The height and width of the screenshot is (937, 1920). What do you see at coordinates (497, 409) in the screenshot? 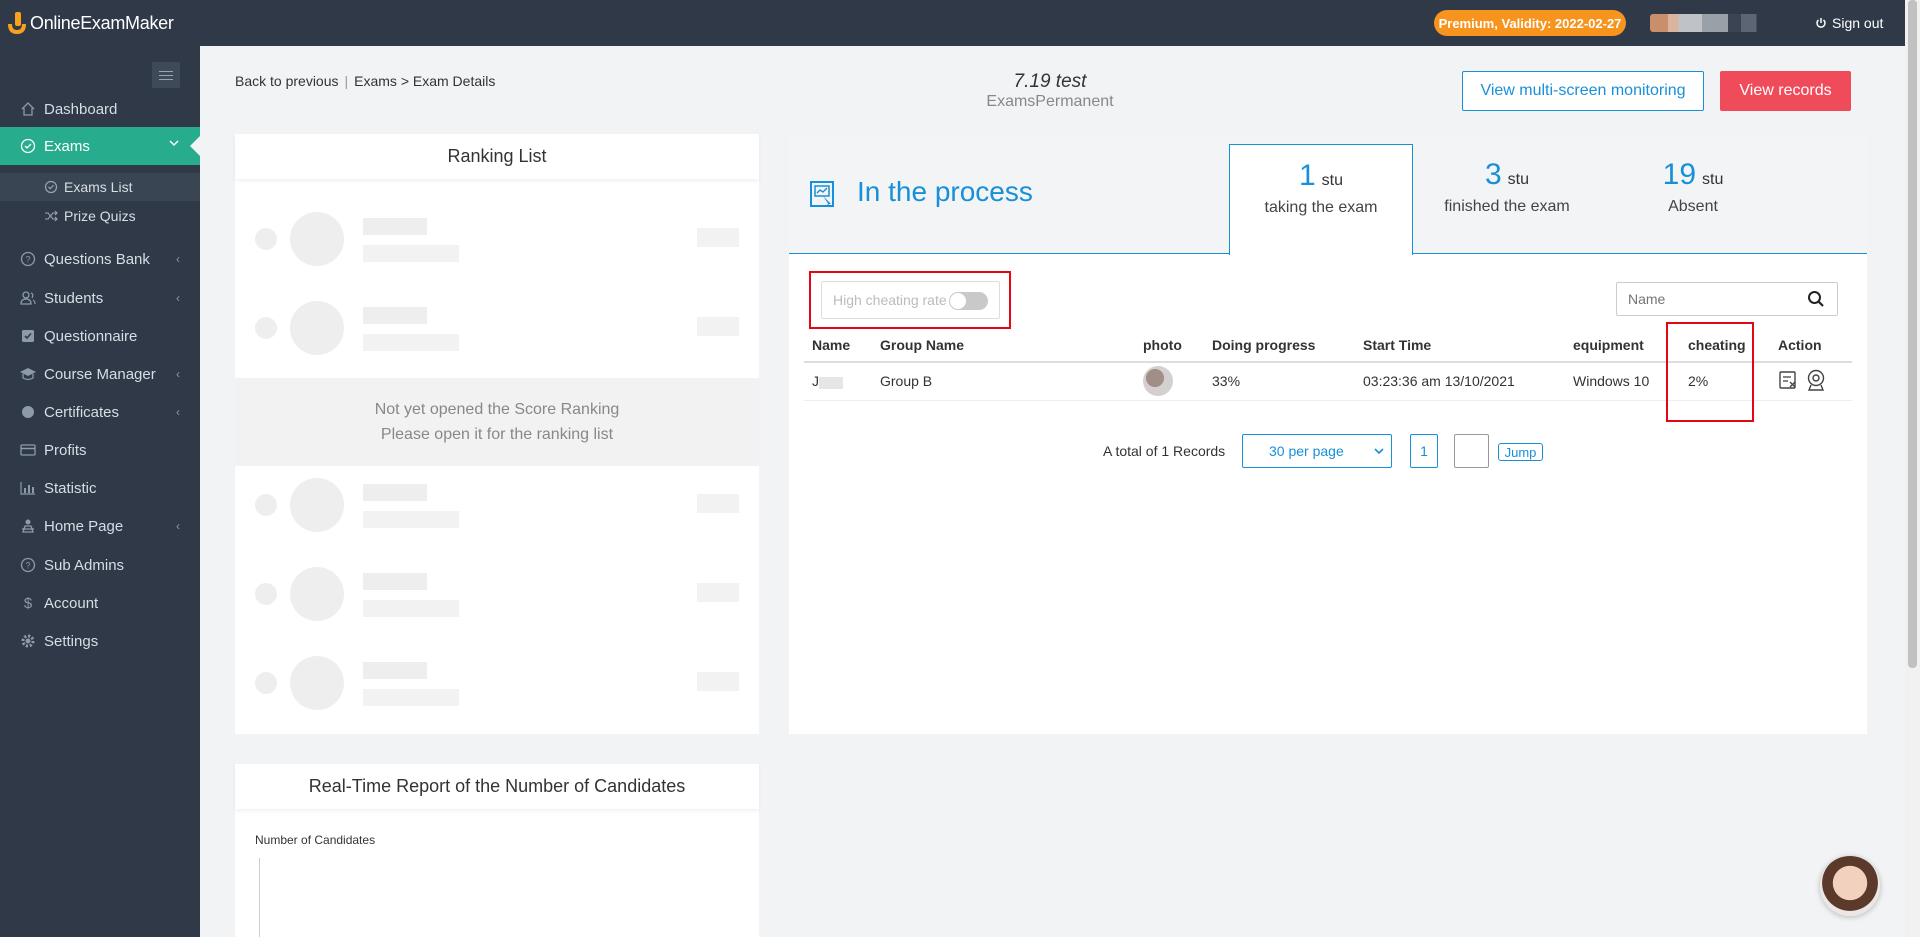
I see `ranking-empty-line1: Not yet opened the Score Ranking` at bounding box center [497, 409].